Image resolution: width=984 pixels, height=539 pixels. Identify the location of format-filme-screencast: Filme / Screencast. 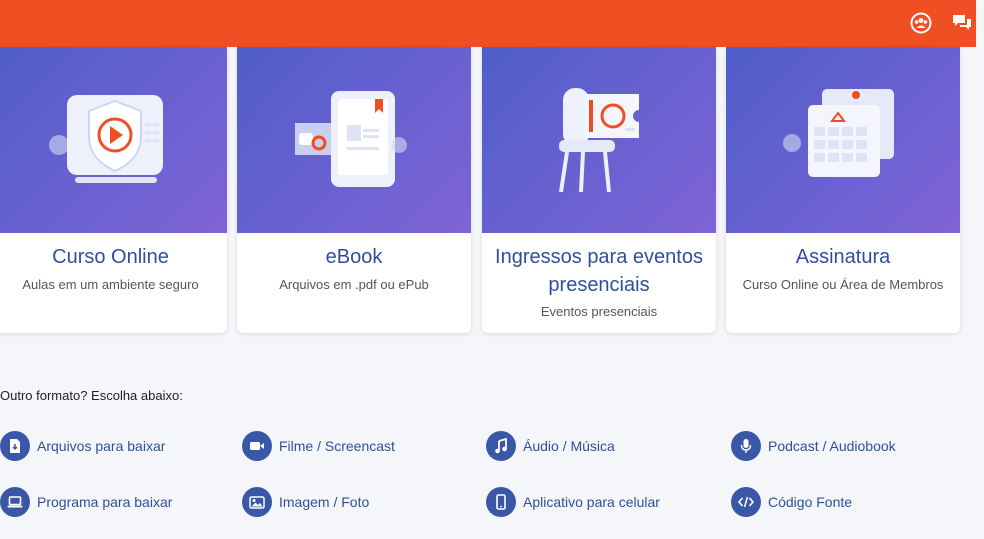
(318, 446).